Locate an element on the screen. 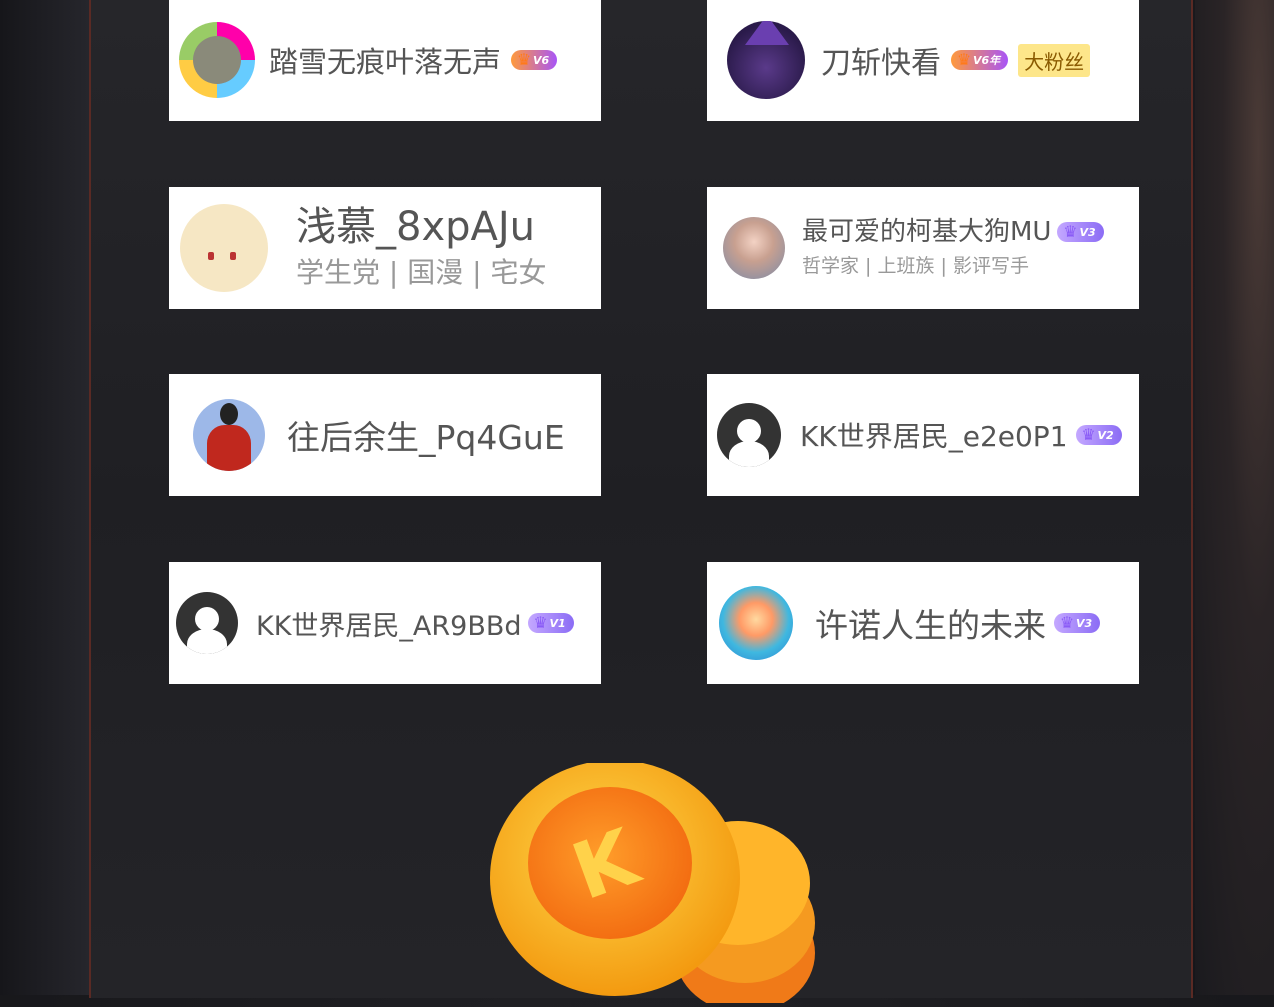 The image size is (1274, 1007). user-name: 踏雪无痕叶落无声 is located at coordinates (385, 62).